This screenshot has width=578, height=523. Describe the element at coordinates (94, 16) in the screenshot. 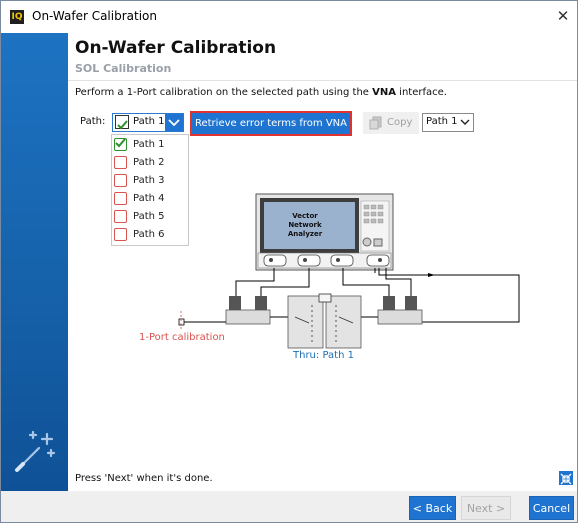

I see `window-title: On-Wafer Calibration` at that location.